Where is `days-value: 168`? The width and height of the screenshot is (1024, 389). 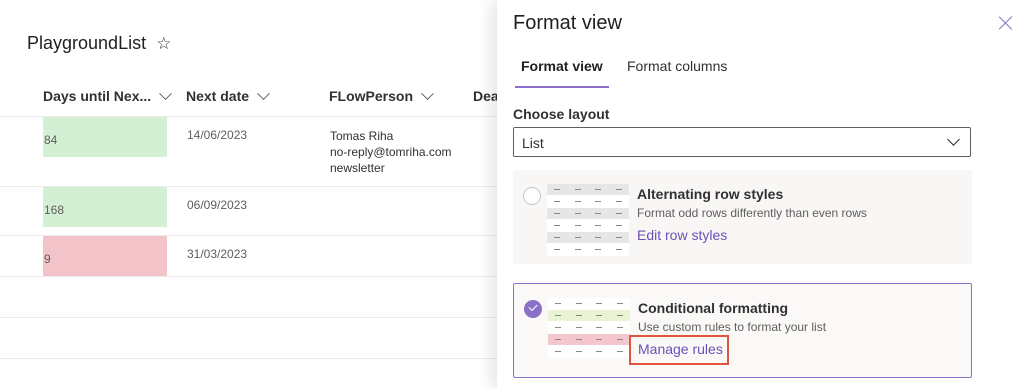 days-value: 168 is located at coordinates (54, 210).